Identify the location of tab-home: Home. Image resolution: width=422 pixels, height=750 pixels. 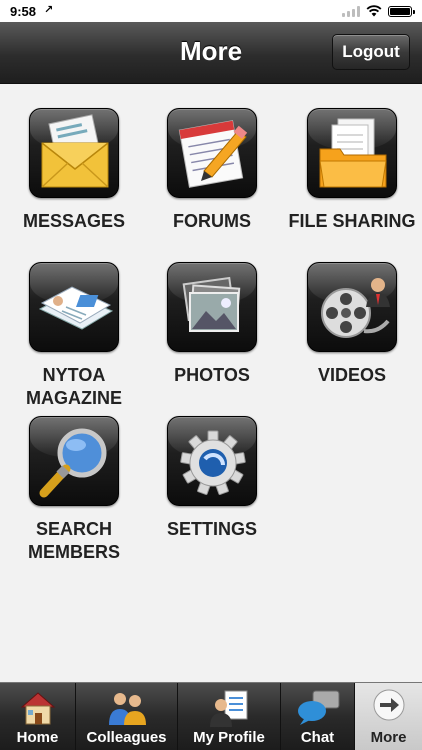
(38, 716).